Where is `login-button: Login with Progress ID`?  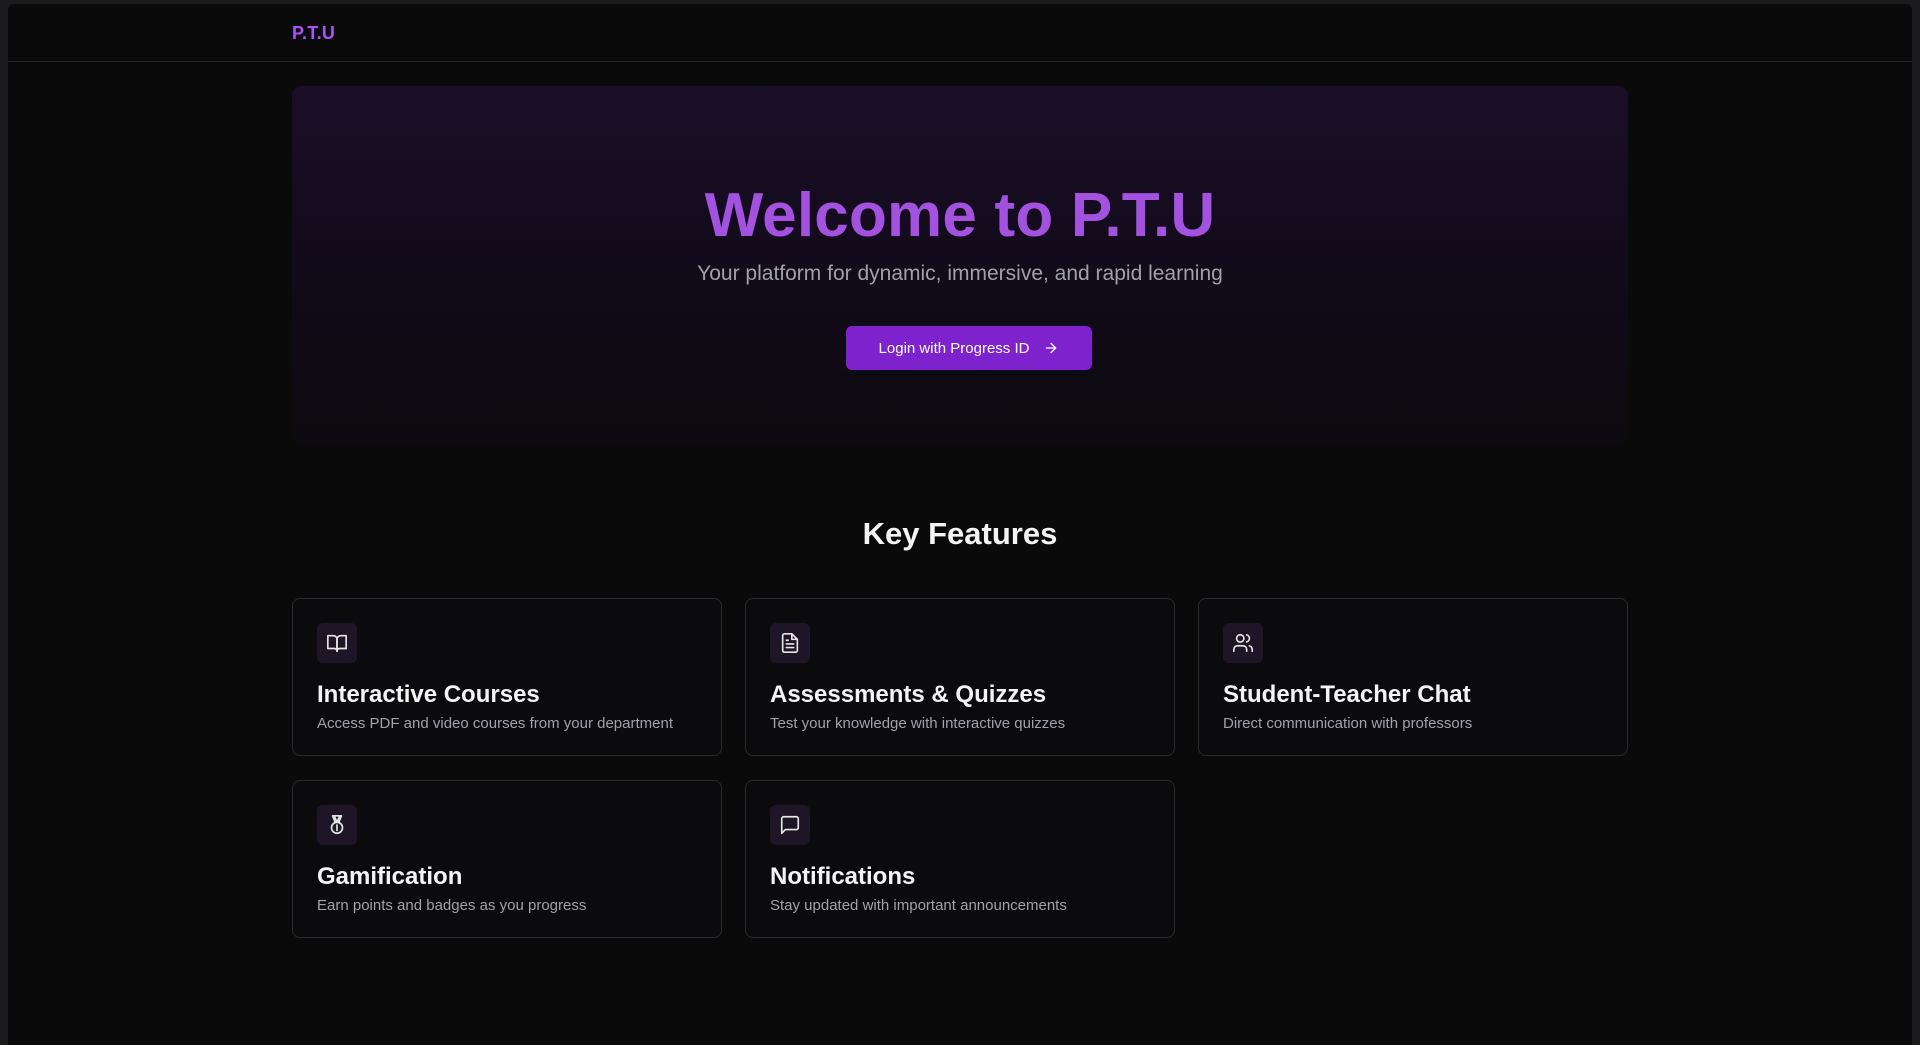 login-button: Login with Progress ID is located at coordinates (969, 348).